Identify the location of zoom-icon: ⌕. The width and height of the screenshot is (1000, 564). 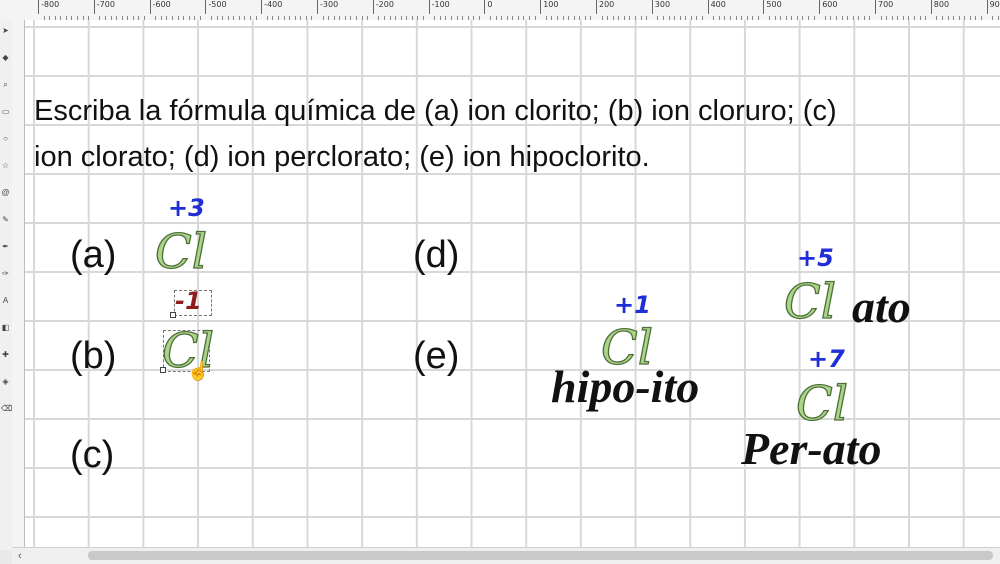
(5, 84).